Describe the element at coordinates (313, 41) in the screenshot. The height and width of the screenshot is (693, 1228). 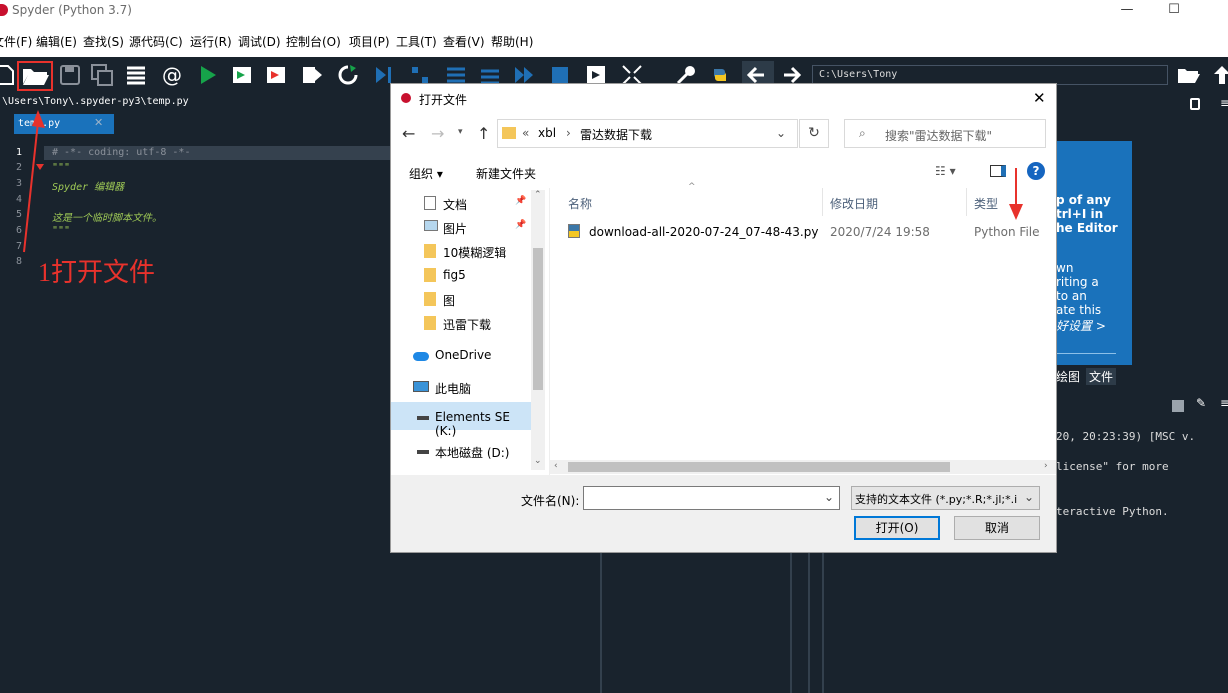
I see `menu-console: 控制台(O)` at that location.